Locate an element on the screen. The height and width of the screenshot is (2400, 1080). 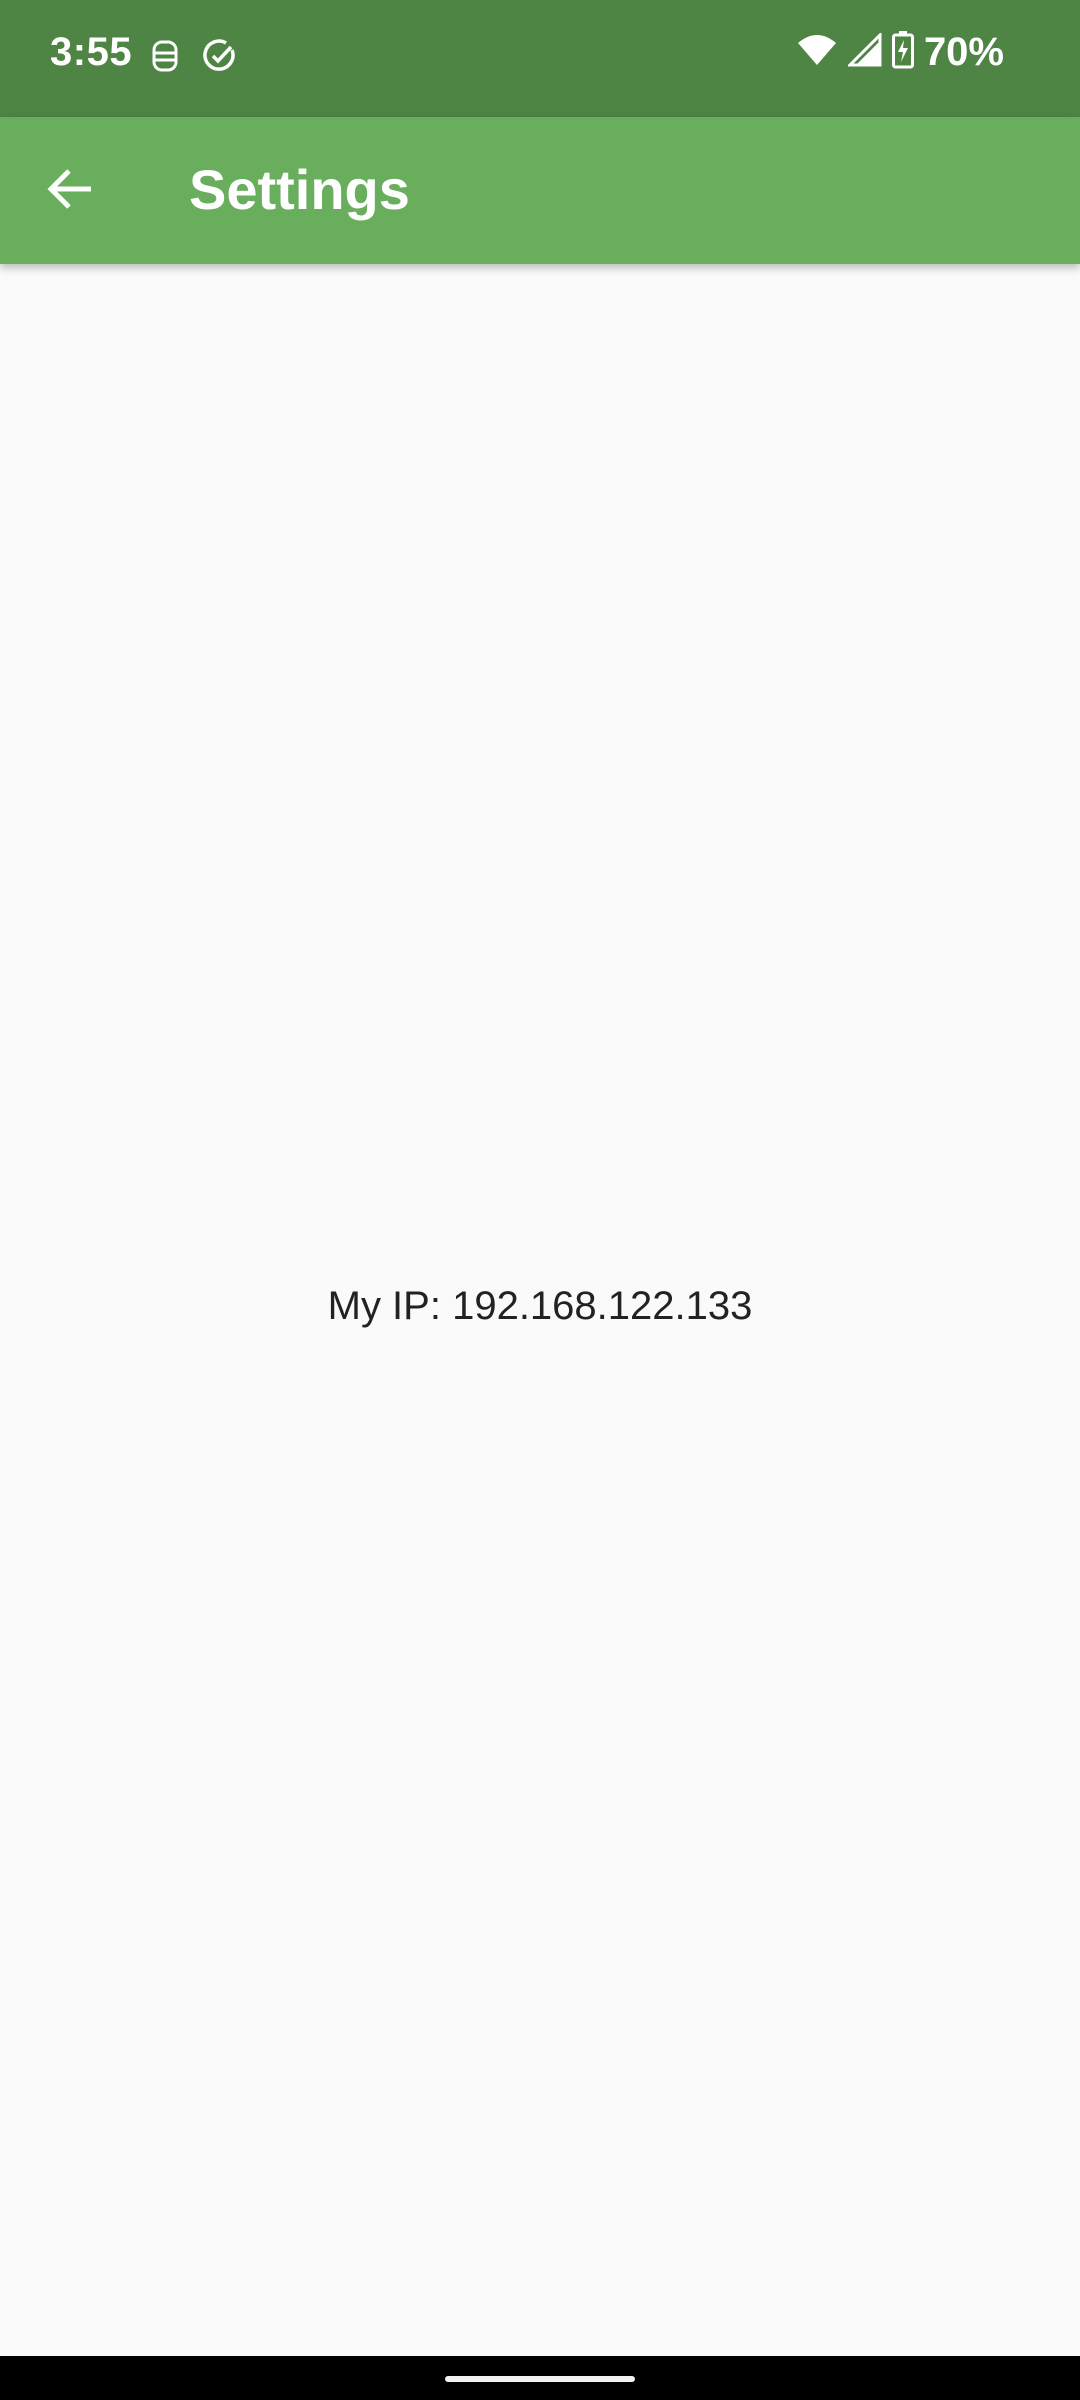
battery-level: 70% is located at coordinates (963, 52).